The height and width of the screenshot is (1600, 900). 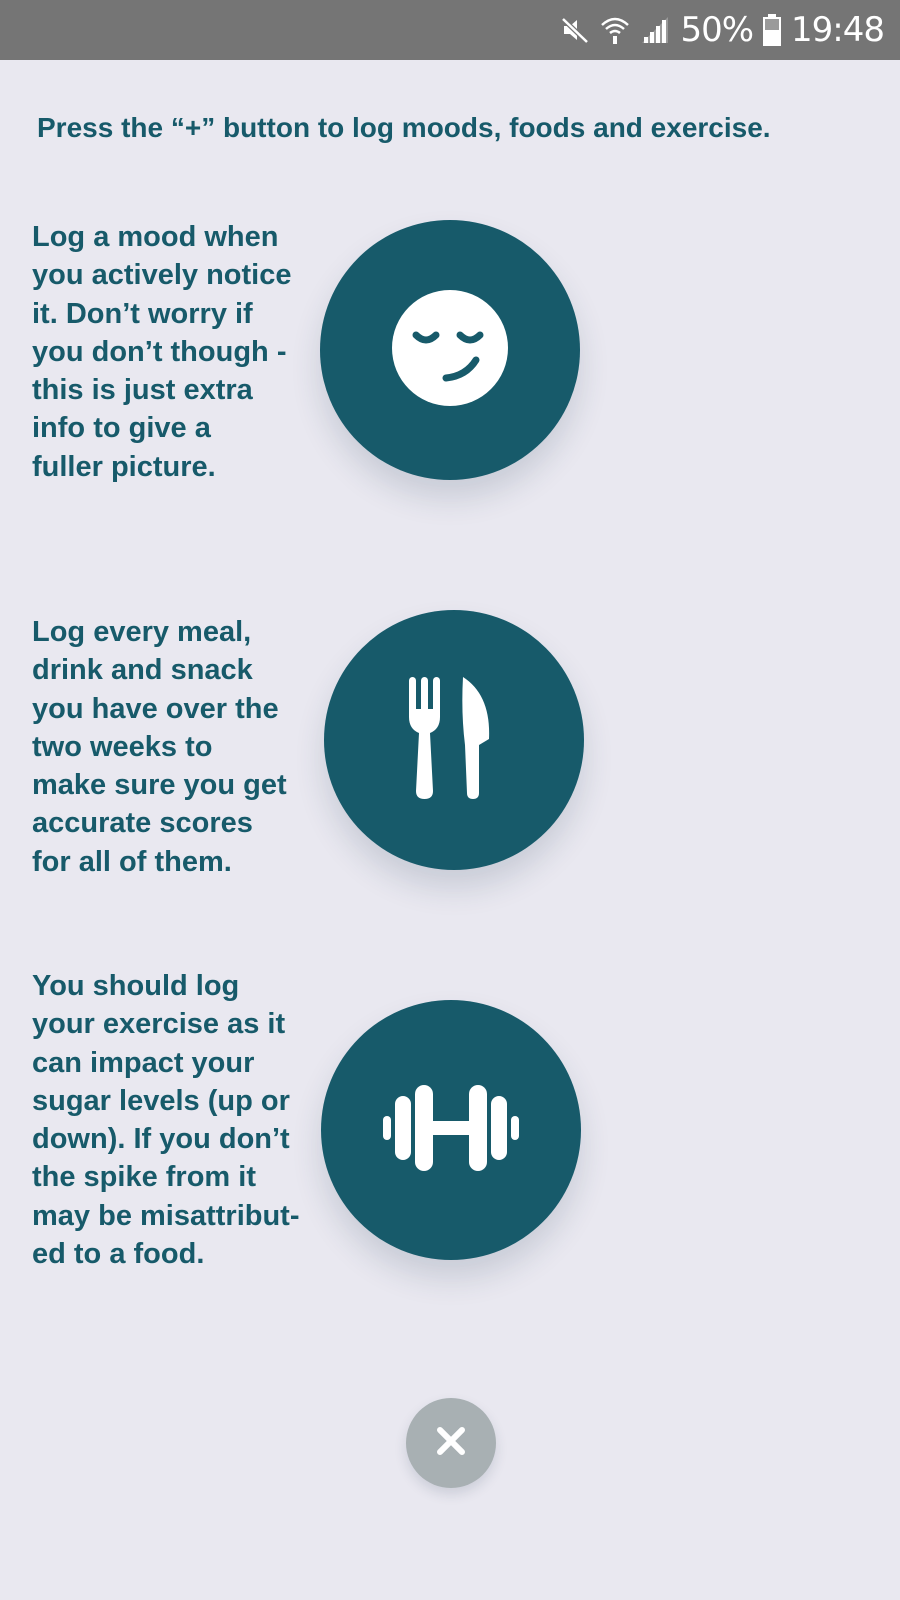 What do you see at coordinates (161, 1139) in the screenshot?
I see `text-line: down). If you don’t` at bounding box center [161, 1139].